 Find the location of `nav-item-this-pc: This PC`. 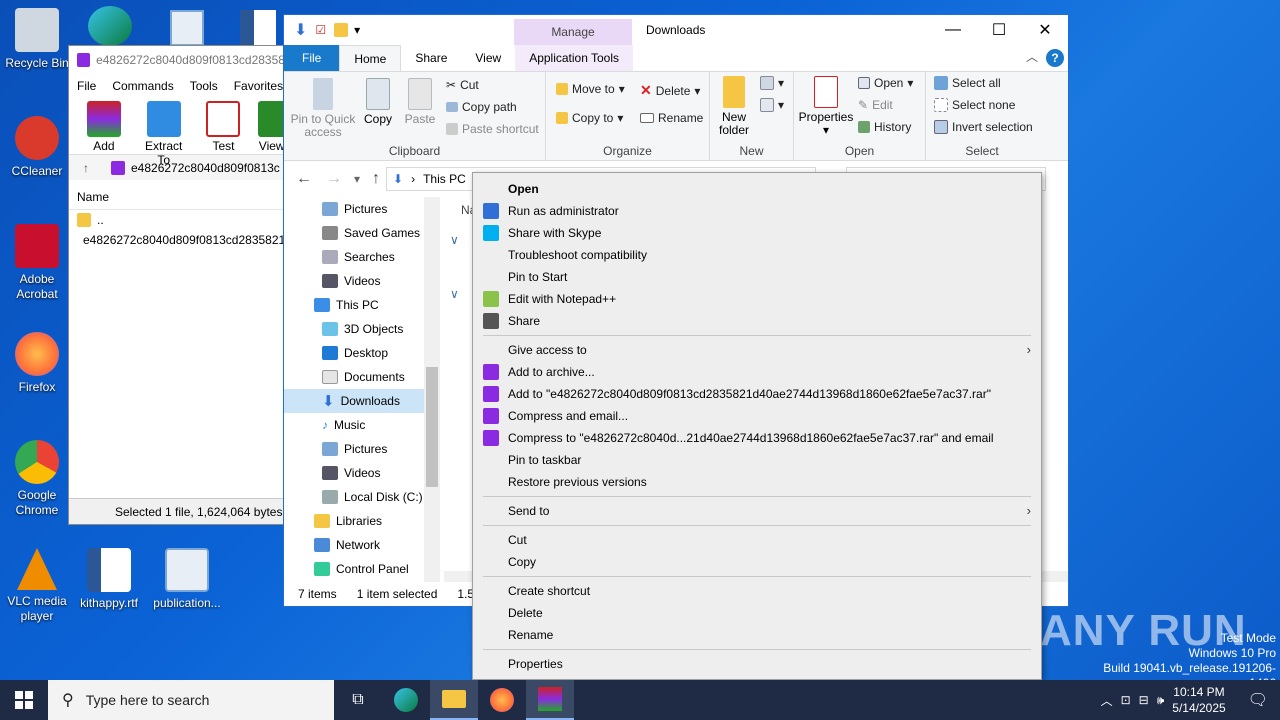

nav-item-this-pc: This PC is located at coordinates (361, 305).